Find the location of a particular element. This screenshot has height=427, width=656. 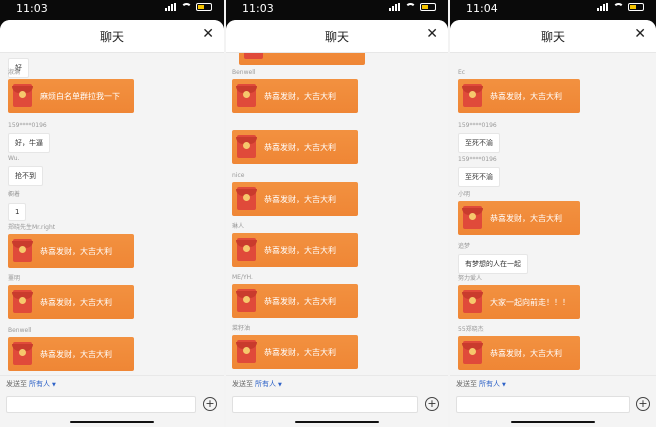

message-sender: 55郑晓杰 is located at coordinates (471, 329).